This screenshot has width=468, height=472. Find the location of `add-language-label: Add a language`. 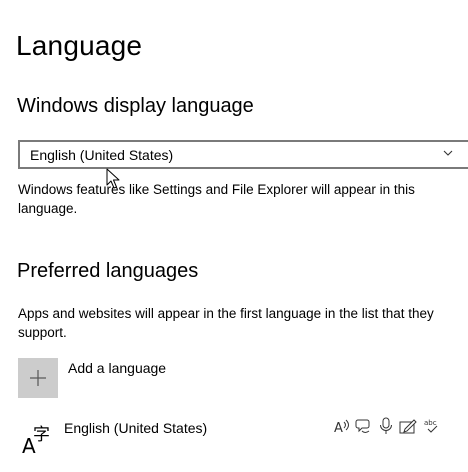

add-language-label: Add a language is located at coordinates (117, 368).